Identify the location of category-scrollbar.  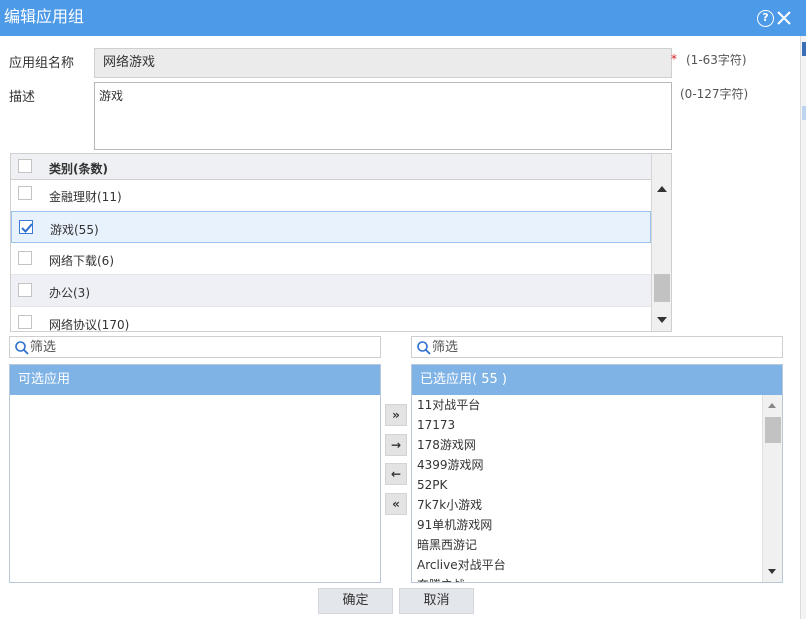
(661, 242).